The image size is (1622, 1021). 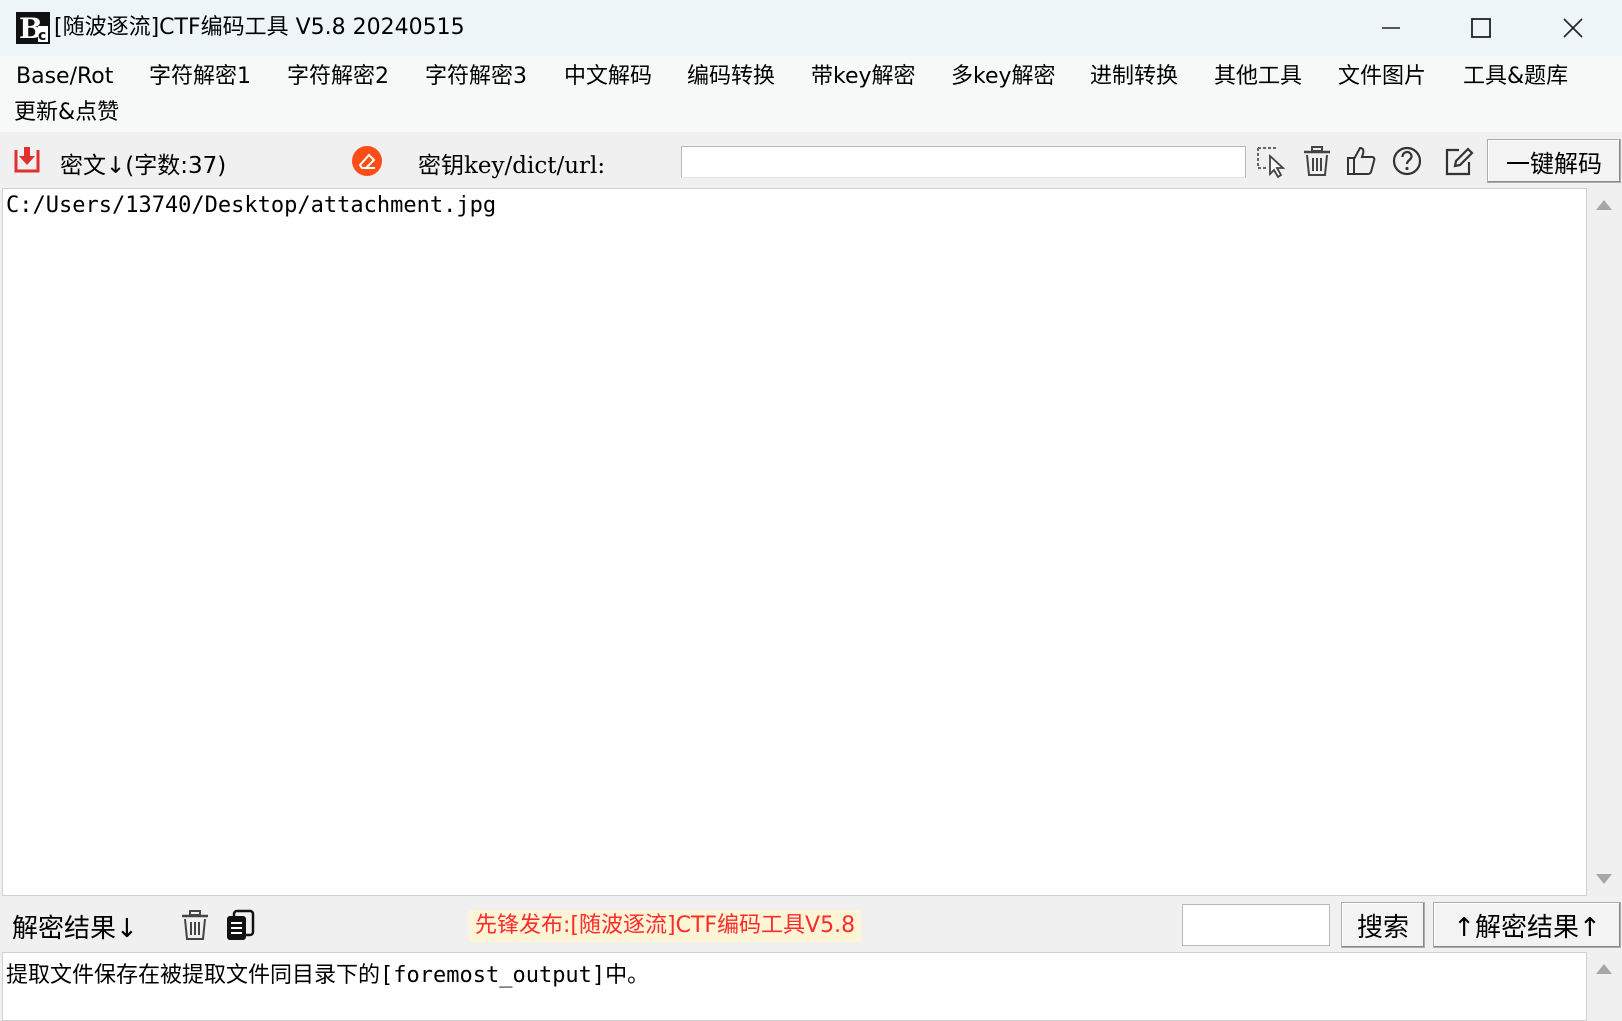 I want to click on window-title: [随波逐流]CTF编码工具 V5.8 20240515, so click(x=259, y=27).